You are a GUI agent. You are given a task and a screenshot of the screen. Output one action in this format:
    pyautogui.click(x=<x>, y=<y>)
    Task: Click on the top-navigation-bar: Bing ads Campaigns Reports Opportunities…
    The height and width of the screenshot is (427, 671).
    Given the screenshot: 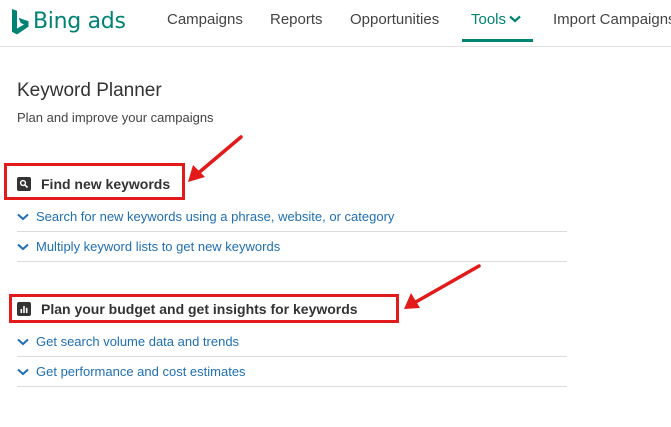 What is the action you would take?
    pyautogui.click(x=335, y=23)
    